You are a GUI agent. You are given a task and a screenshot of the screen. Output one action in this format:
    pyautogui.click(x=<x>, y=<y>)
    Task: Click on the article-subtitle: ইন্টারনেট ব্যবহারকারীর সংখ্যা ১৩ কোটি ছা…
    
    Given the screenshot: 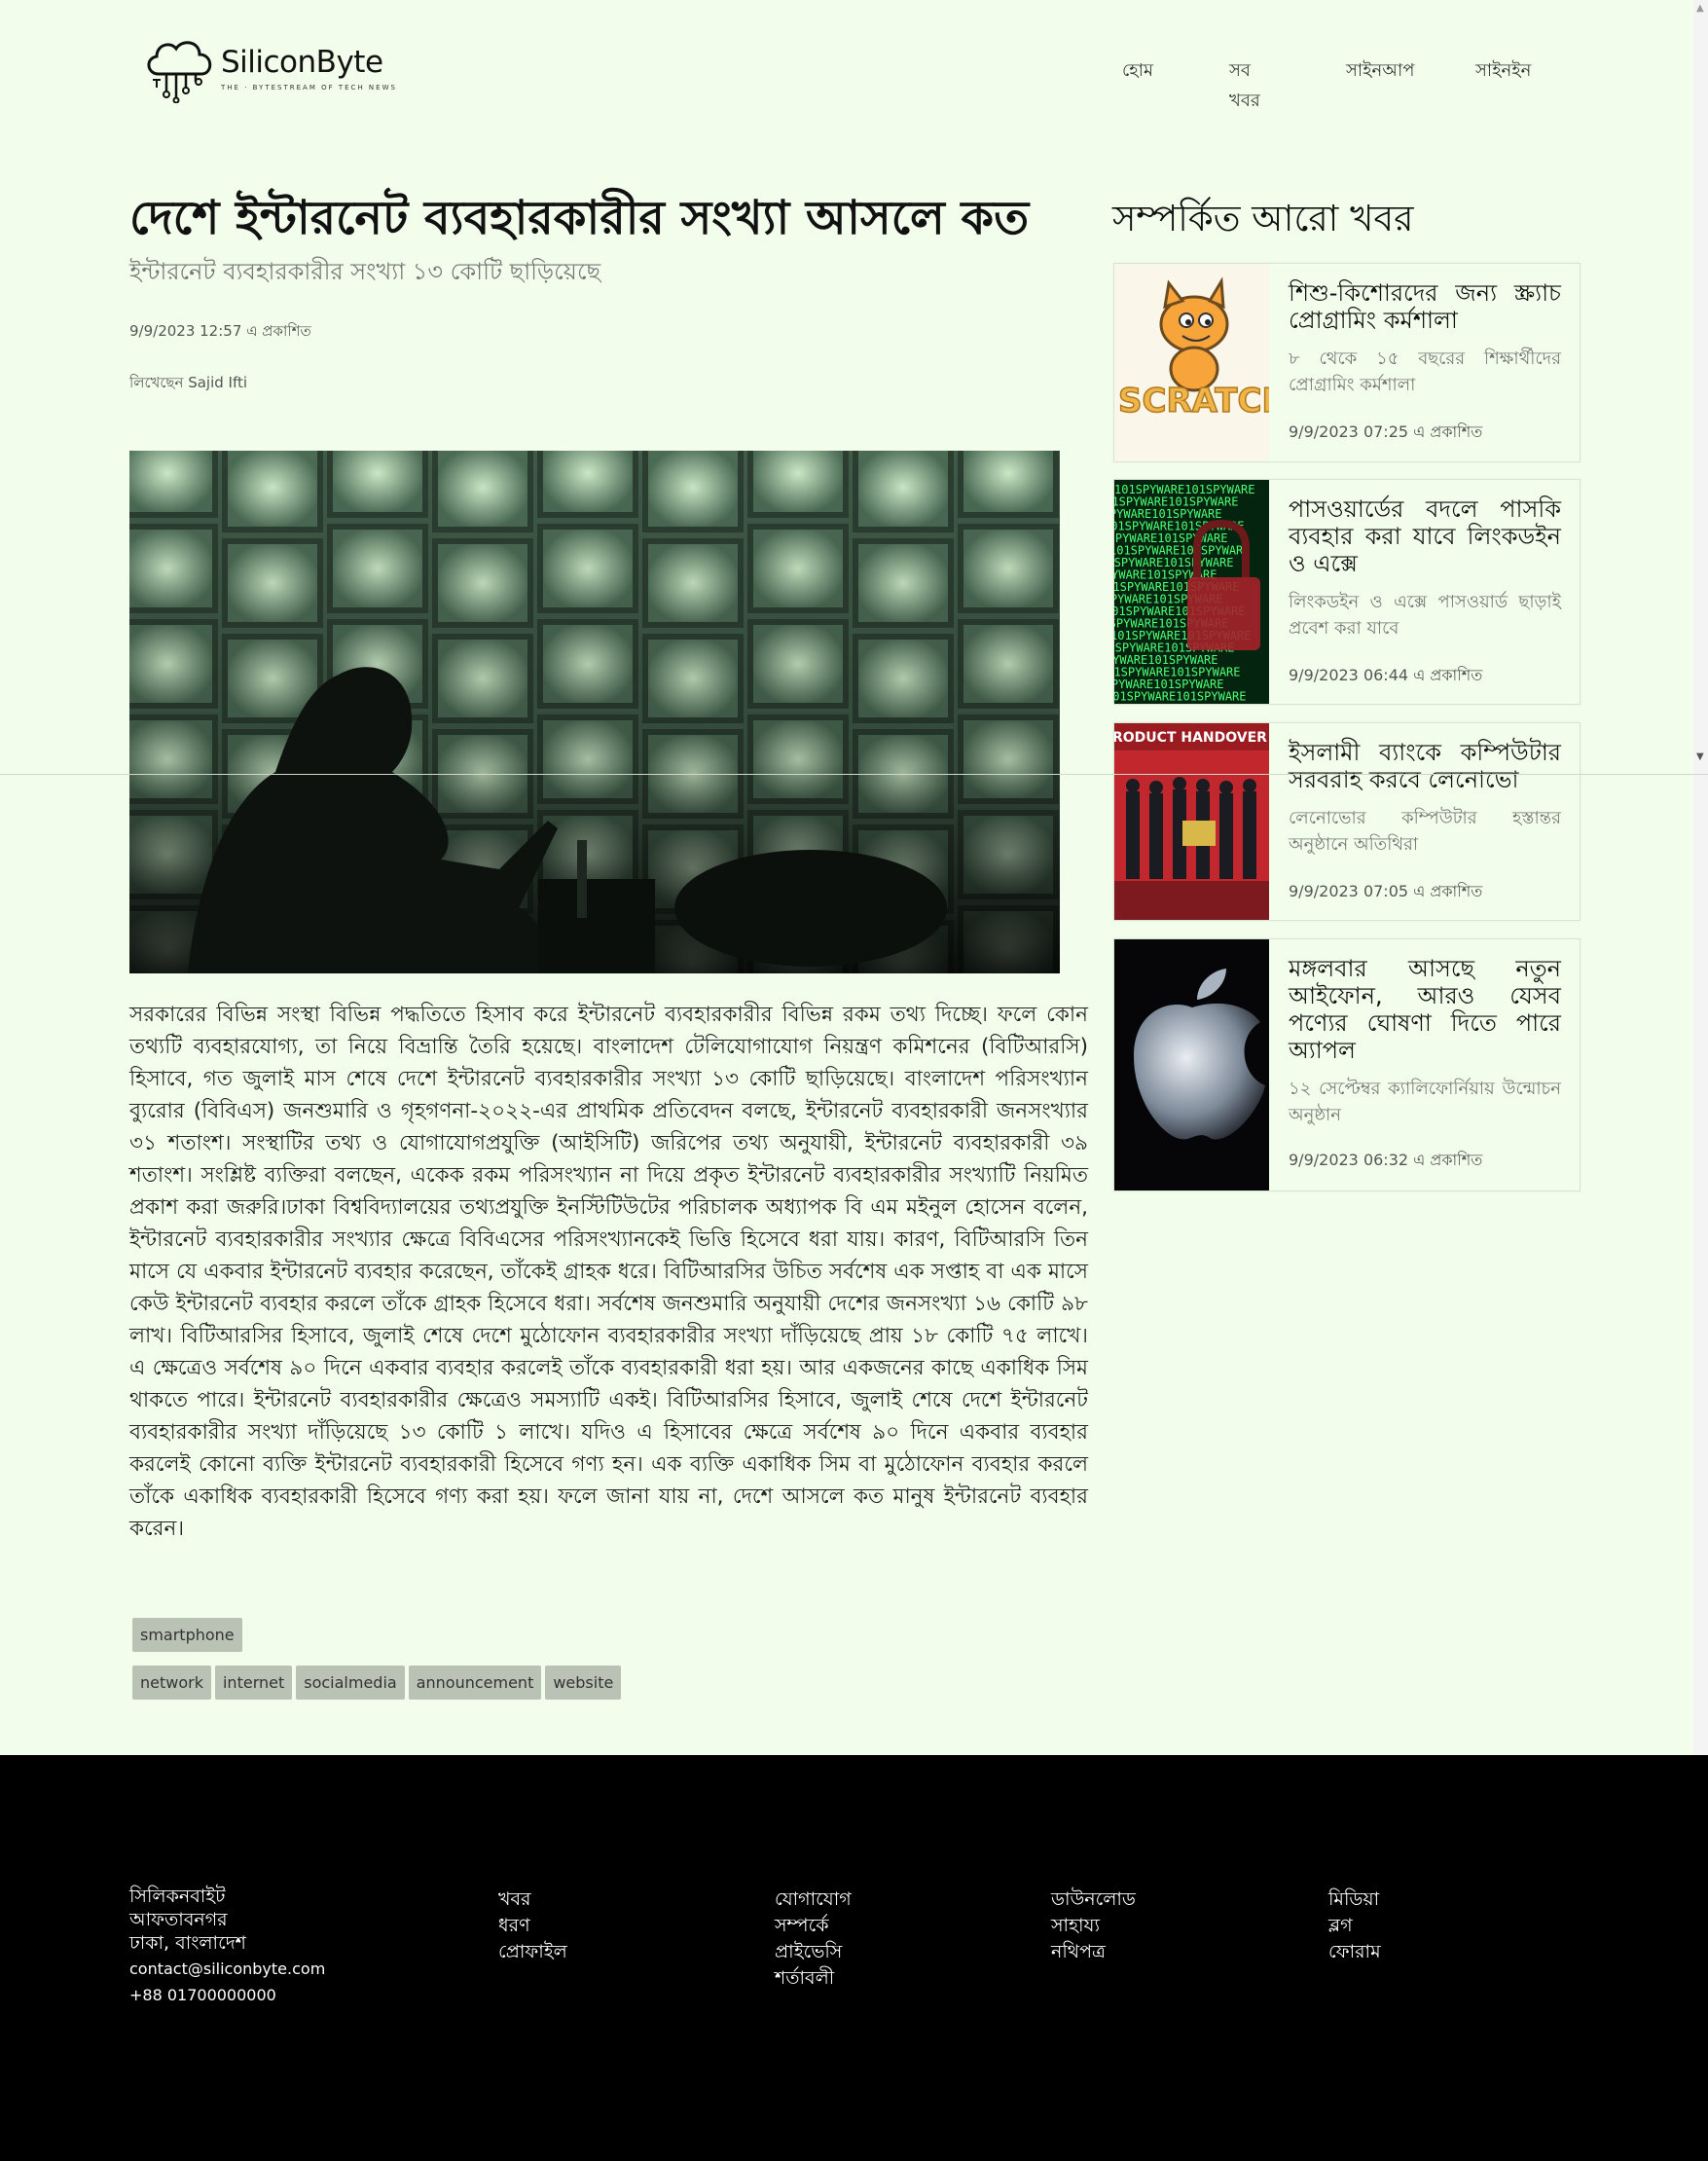 What is the action you would take?
    pyautogui.click(x=365, y=271)
    